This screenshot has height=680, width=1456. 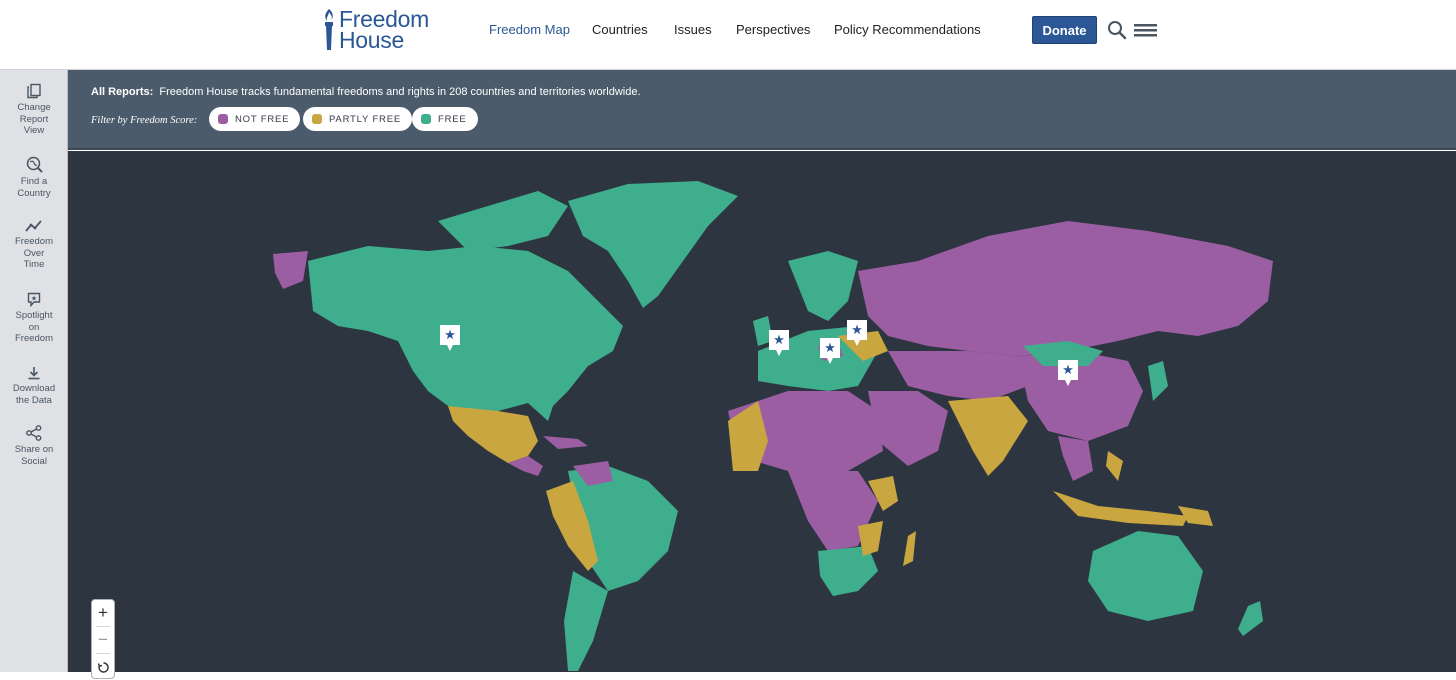 I want to click on region-mexico, so click(x=493, y=434).